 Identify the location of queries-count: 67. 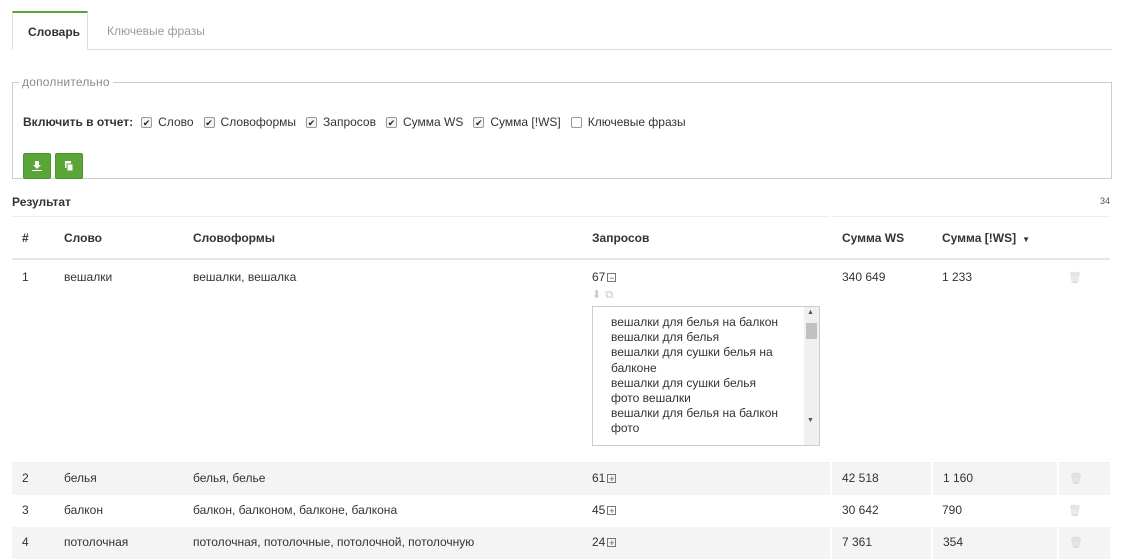
(599, 277).